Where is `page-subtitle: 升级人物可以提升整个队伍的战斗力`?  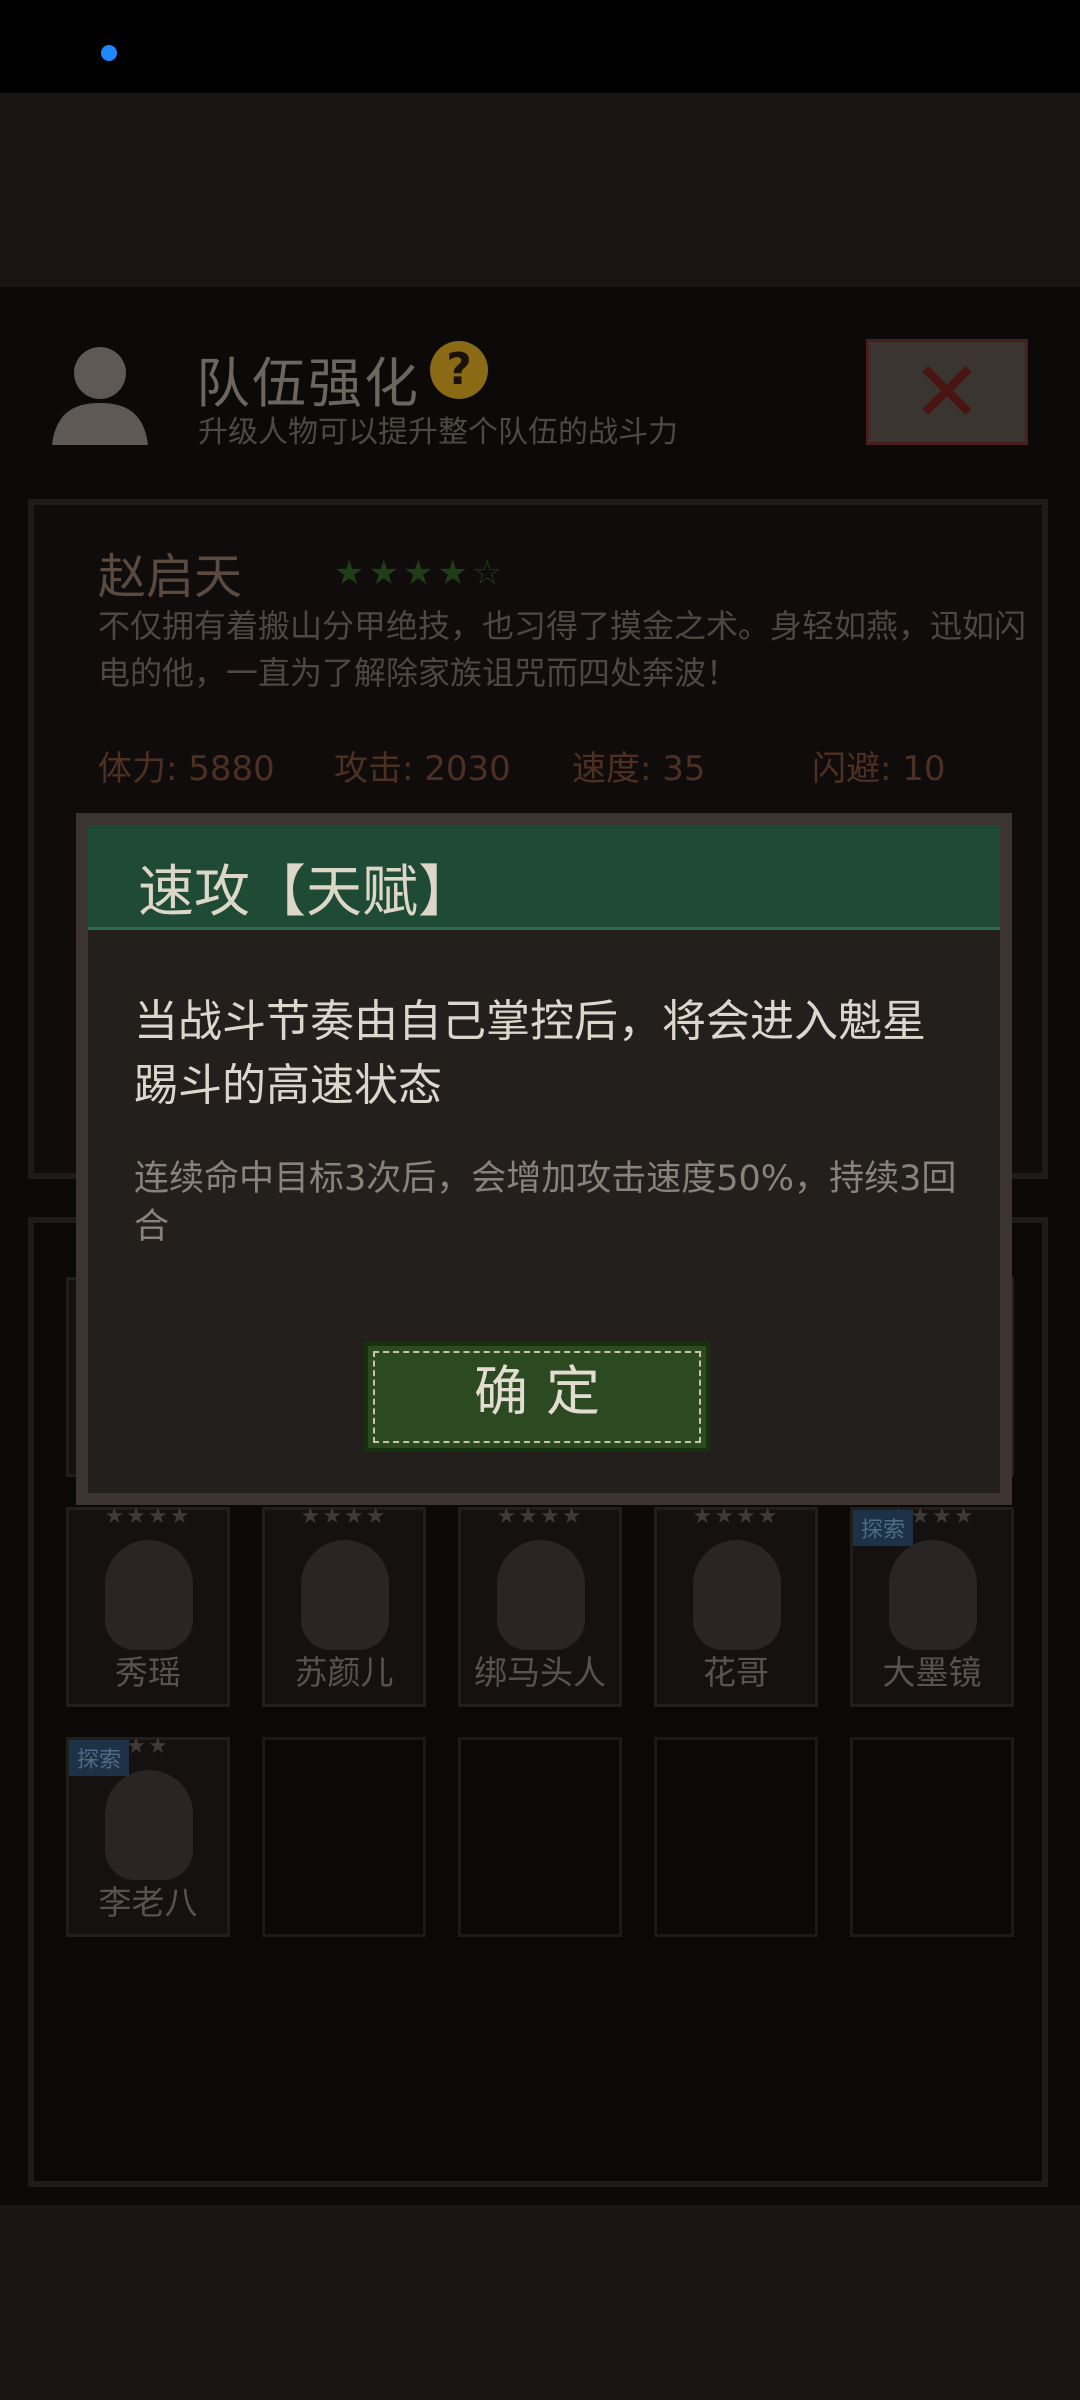 page-subtitle: 升级人物可以提升整个队伍的战斗力 is located at coordinates (438, 432).